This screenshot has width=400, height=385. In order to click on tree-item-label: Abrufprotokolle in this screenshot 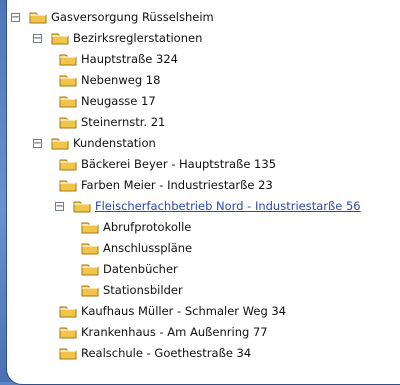, I will do `click(147, 227)`.